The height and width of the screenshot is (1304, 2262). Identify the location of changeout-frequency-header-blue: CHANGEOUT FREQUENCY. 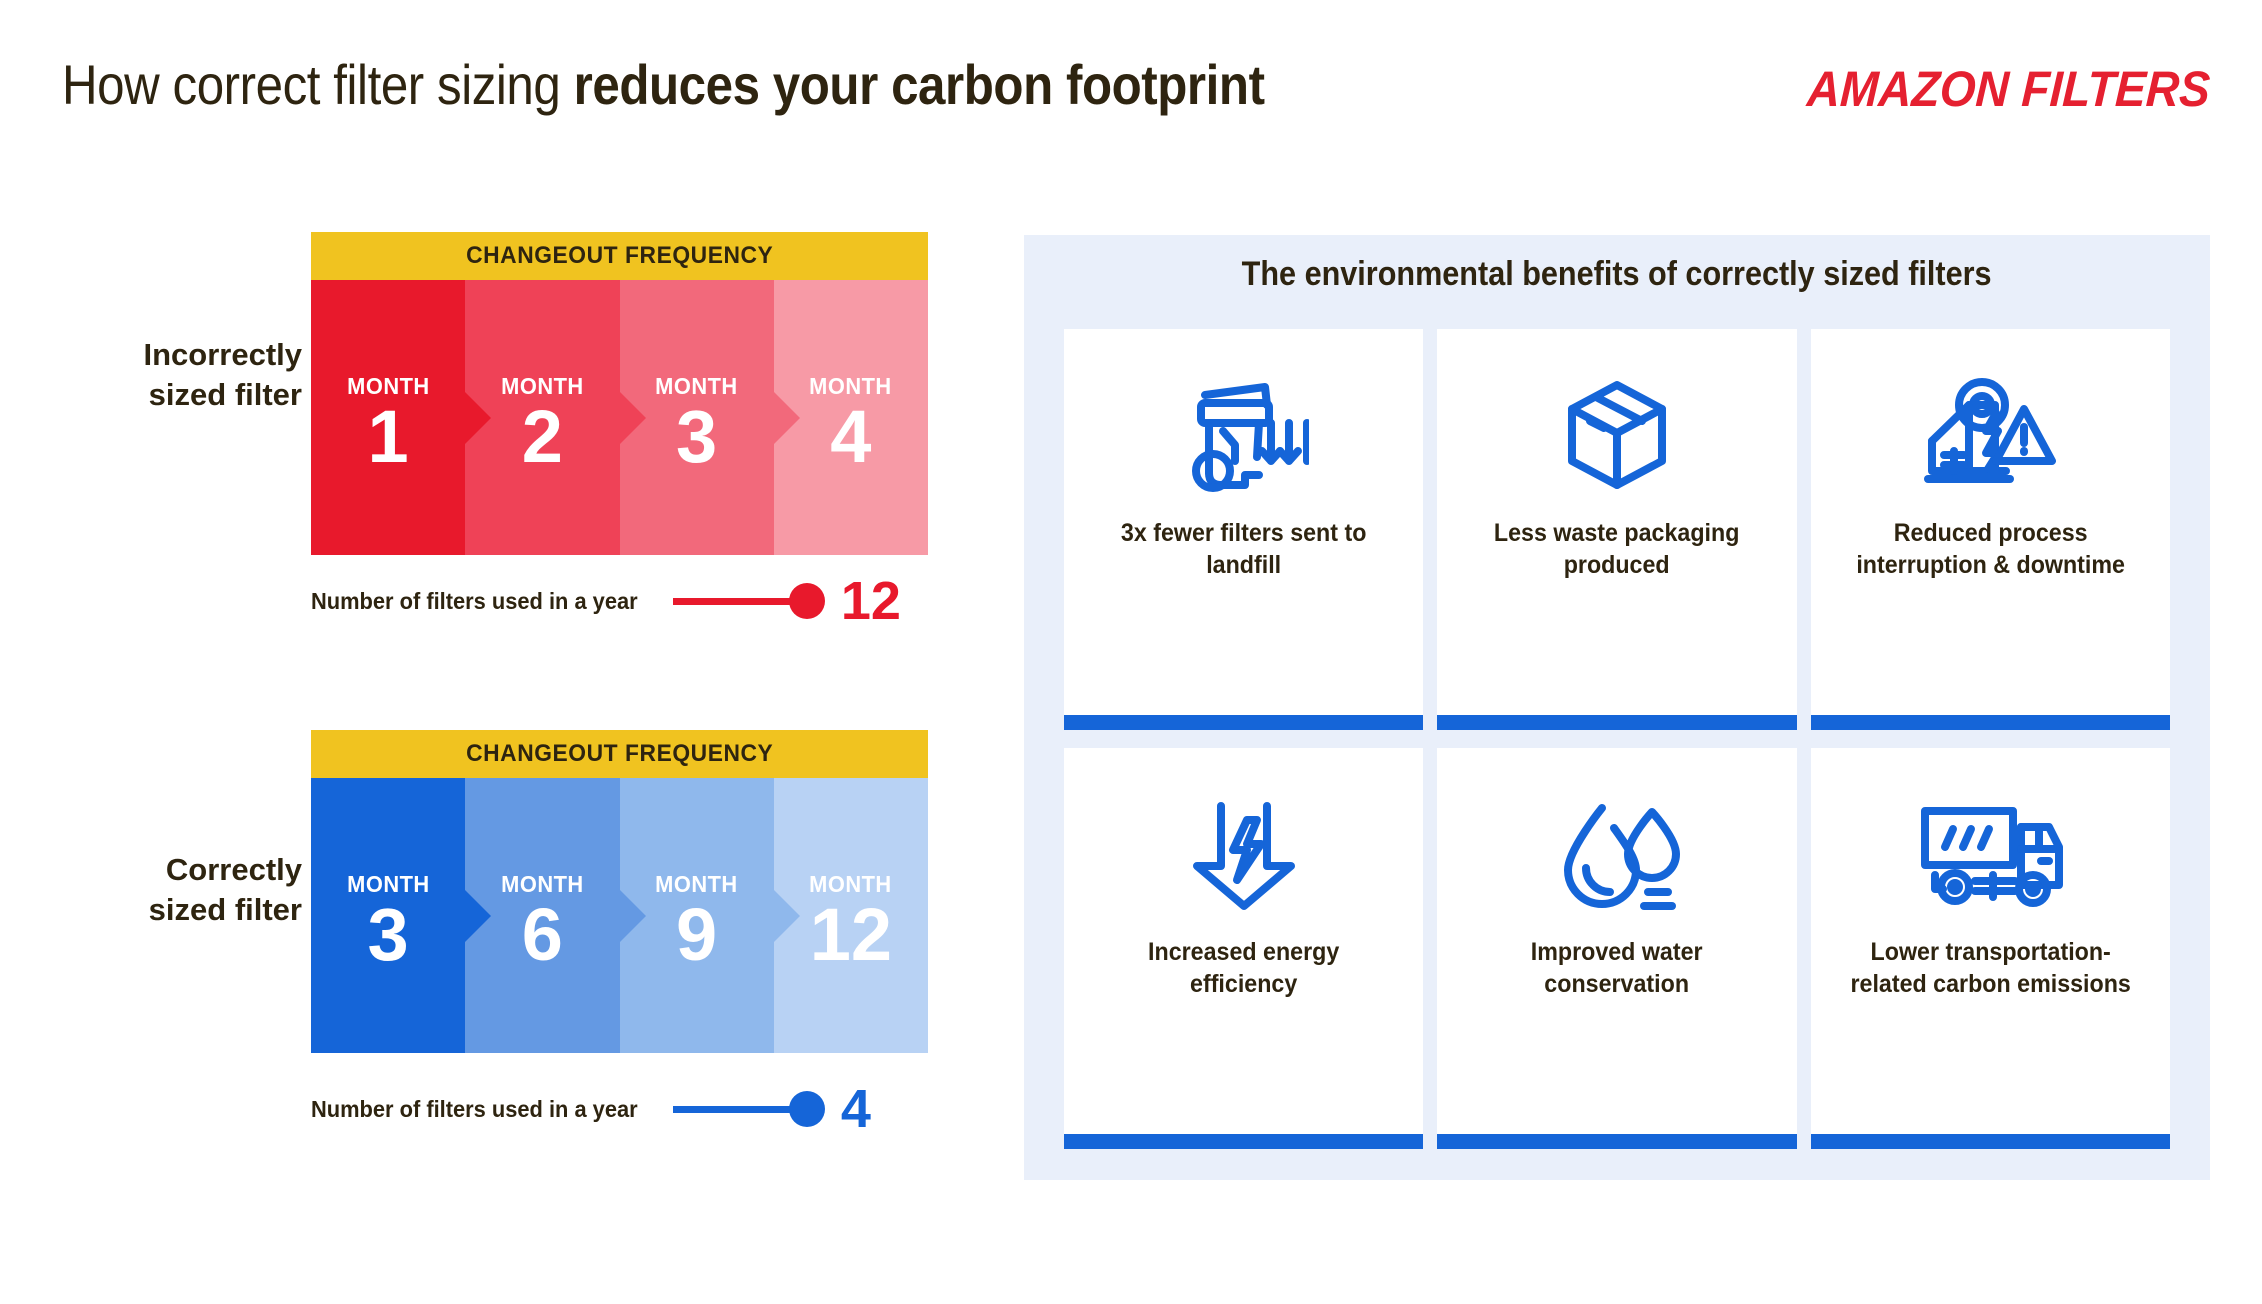
(619, 754).